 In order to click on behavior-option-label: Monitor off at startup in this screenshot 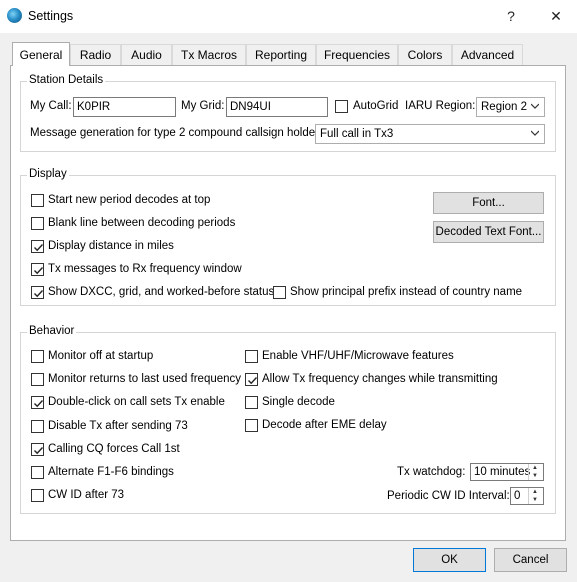, I will do `click(101, 356)`.